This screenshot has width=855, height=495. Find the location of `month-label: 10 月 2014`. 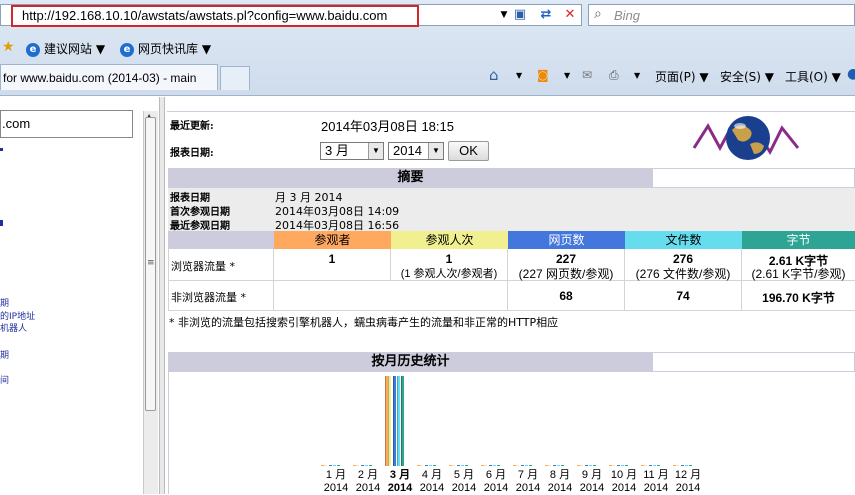

month-label: 10 月 2014 is located at coordinates (624, 481).